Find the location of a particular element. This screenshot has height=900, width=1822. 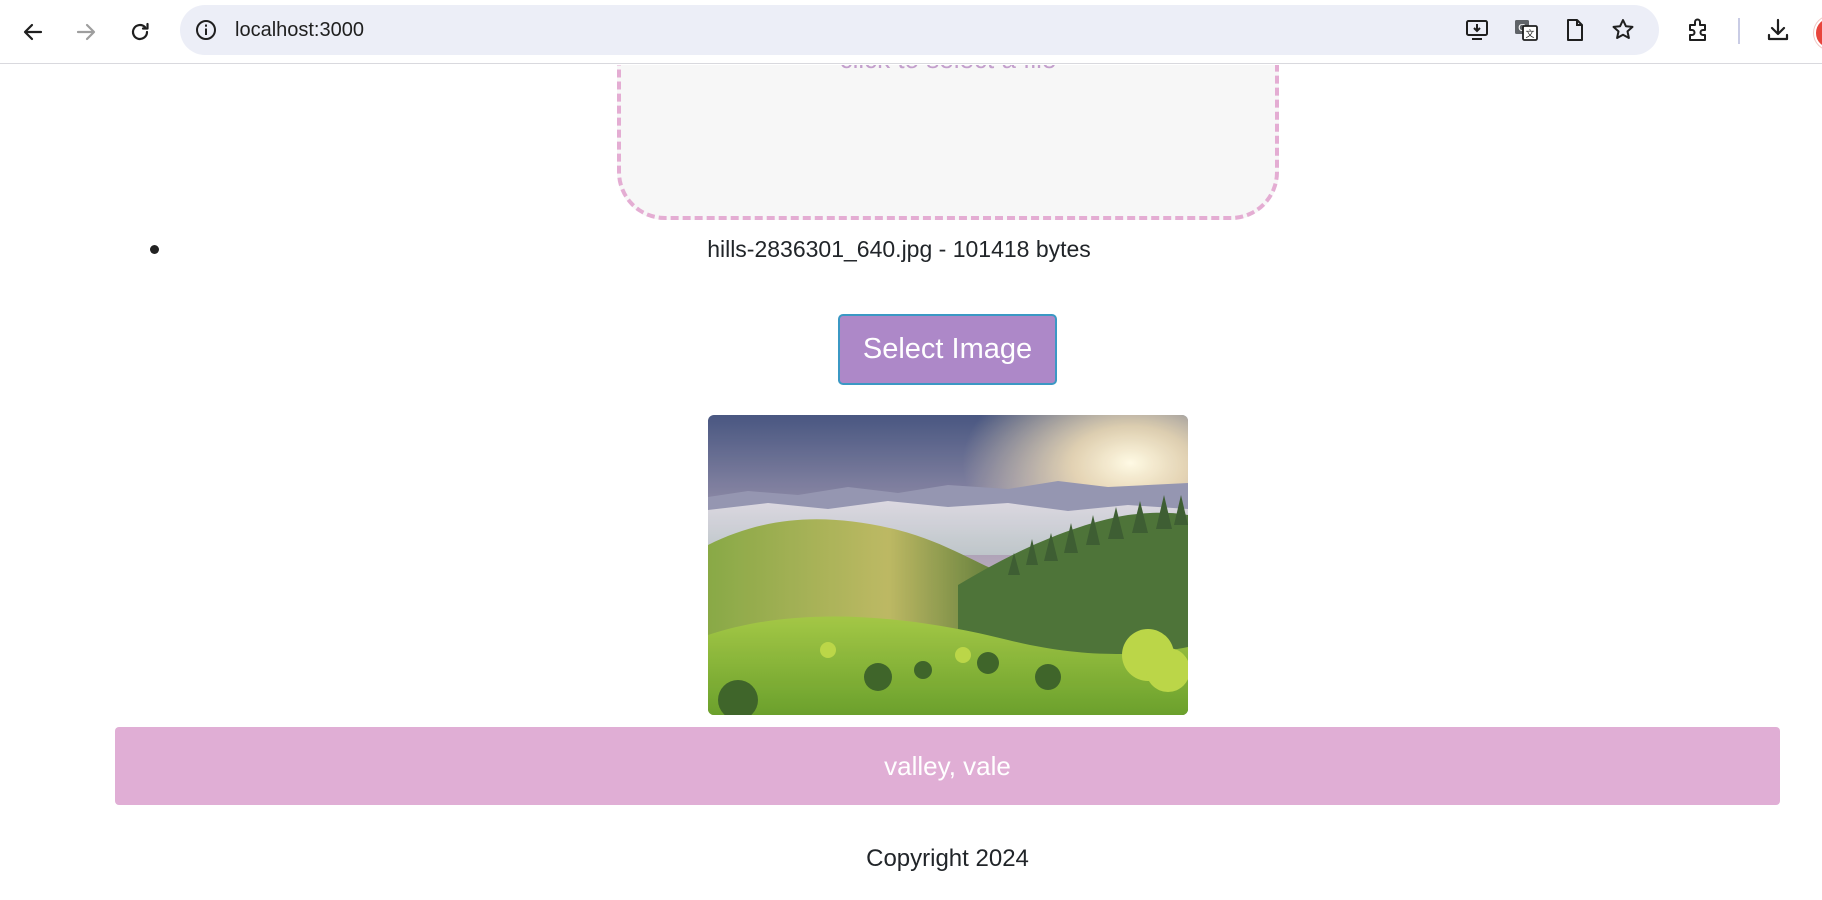

forward-arrow-icon is located at coordinates (86, 32).